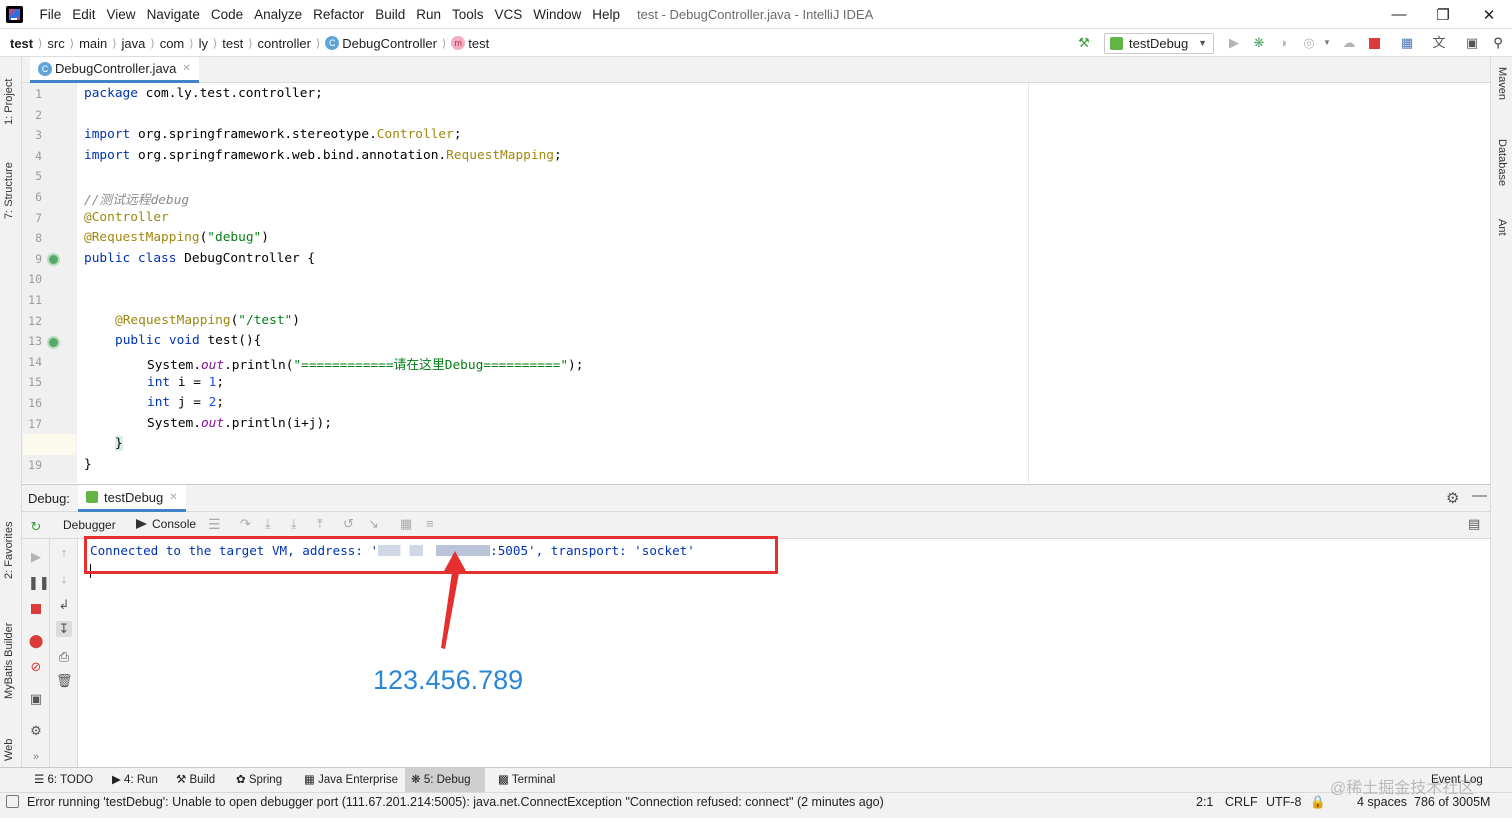 The image size is (1512, 818). What do you see at coordinates (70, 780) in the screenshot?
I see `tab-todo-label: 6: TODO` at bounding box center [70, 780].